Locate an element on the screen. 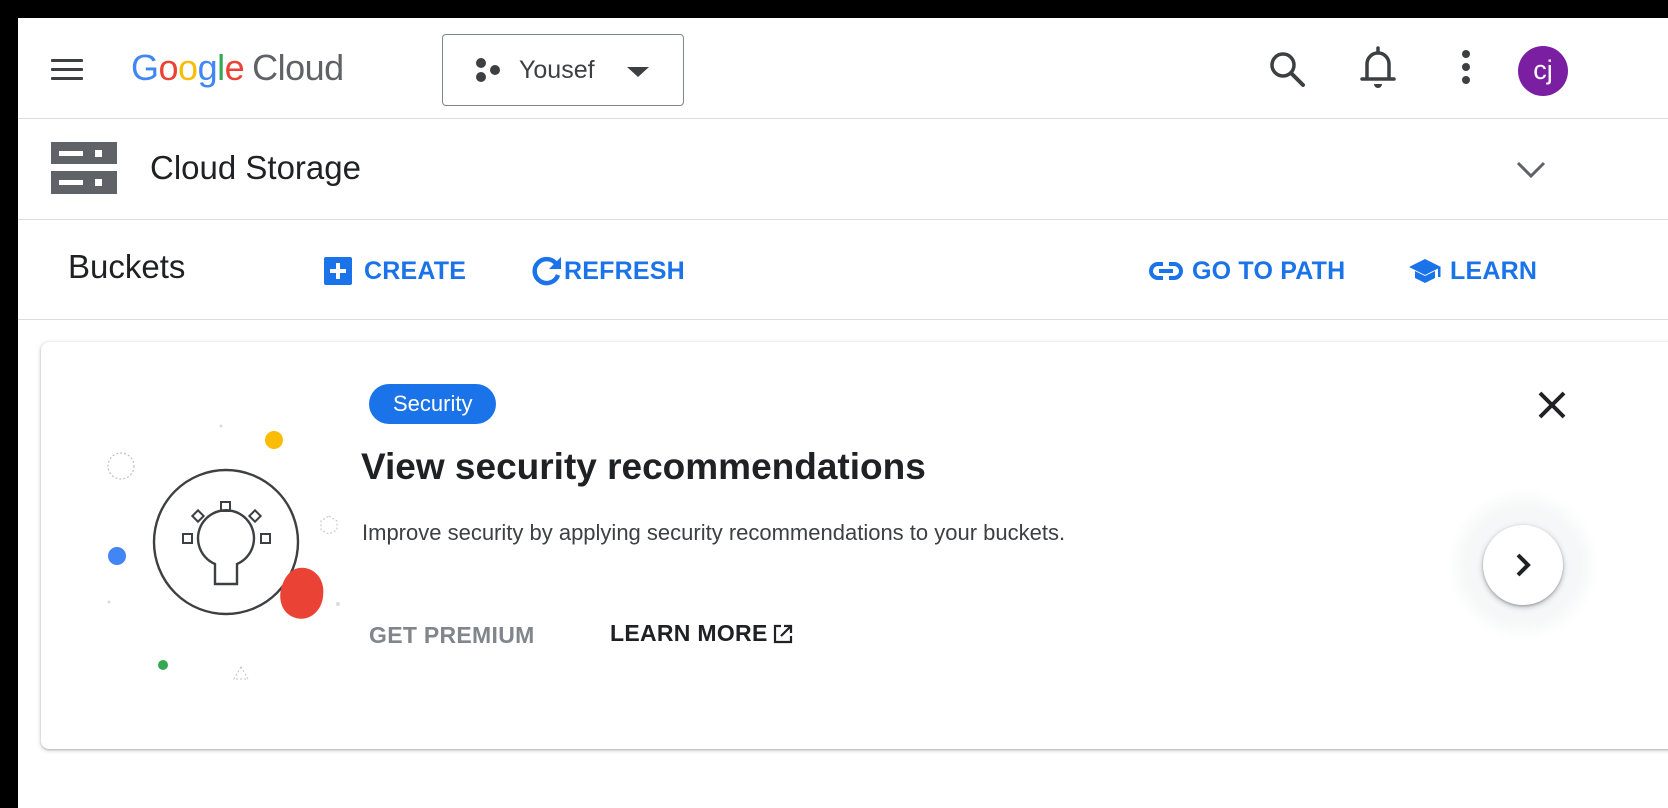 Image resolution: width=1668 pixels, height=808 pixels. logo-letter: e is located at coordinates (234, 67).